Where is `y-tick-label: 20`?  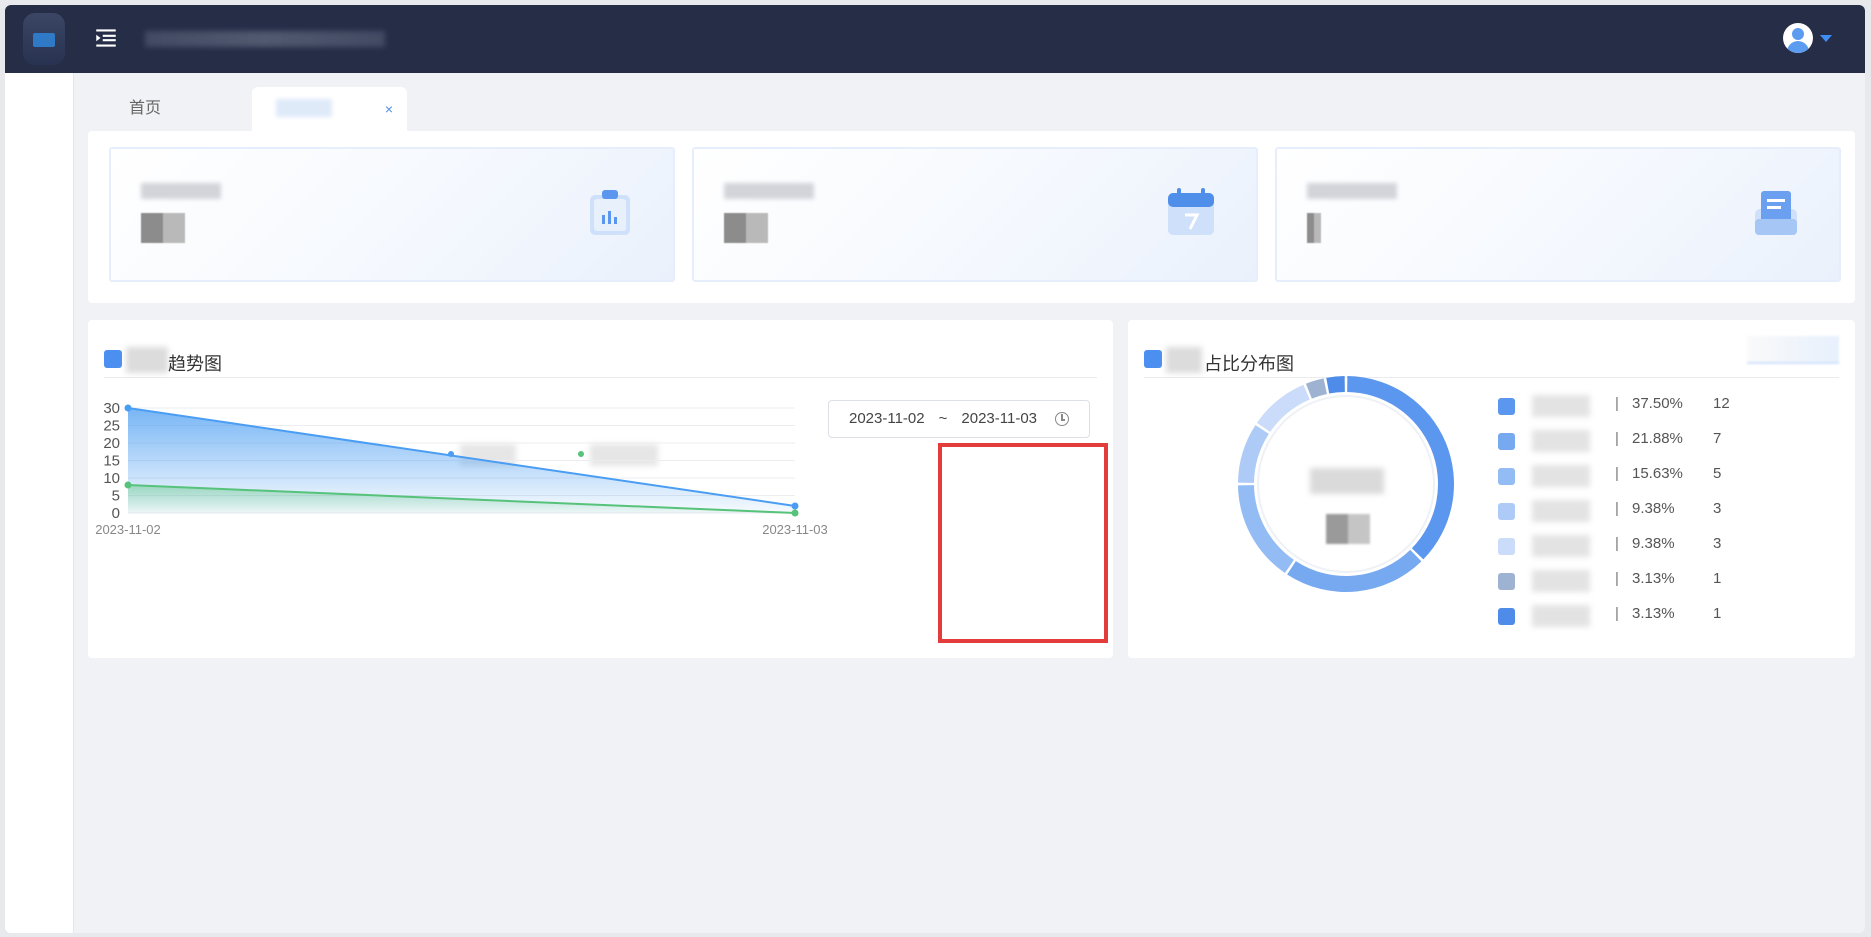 y-tick-label: 20 is located at coordinates (111, 443).